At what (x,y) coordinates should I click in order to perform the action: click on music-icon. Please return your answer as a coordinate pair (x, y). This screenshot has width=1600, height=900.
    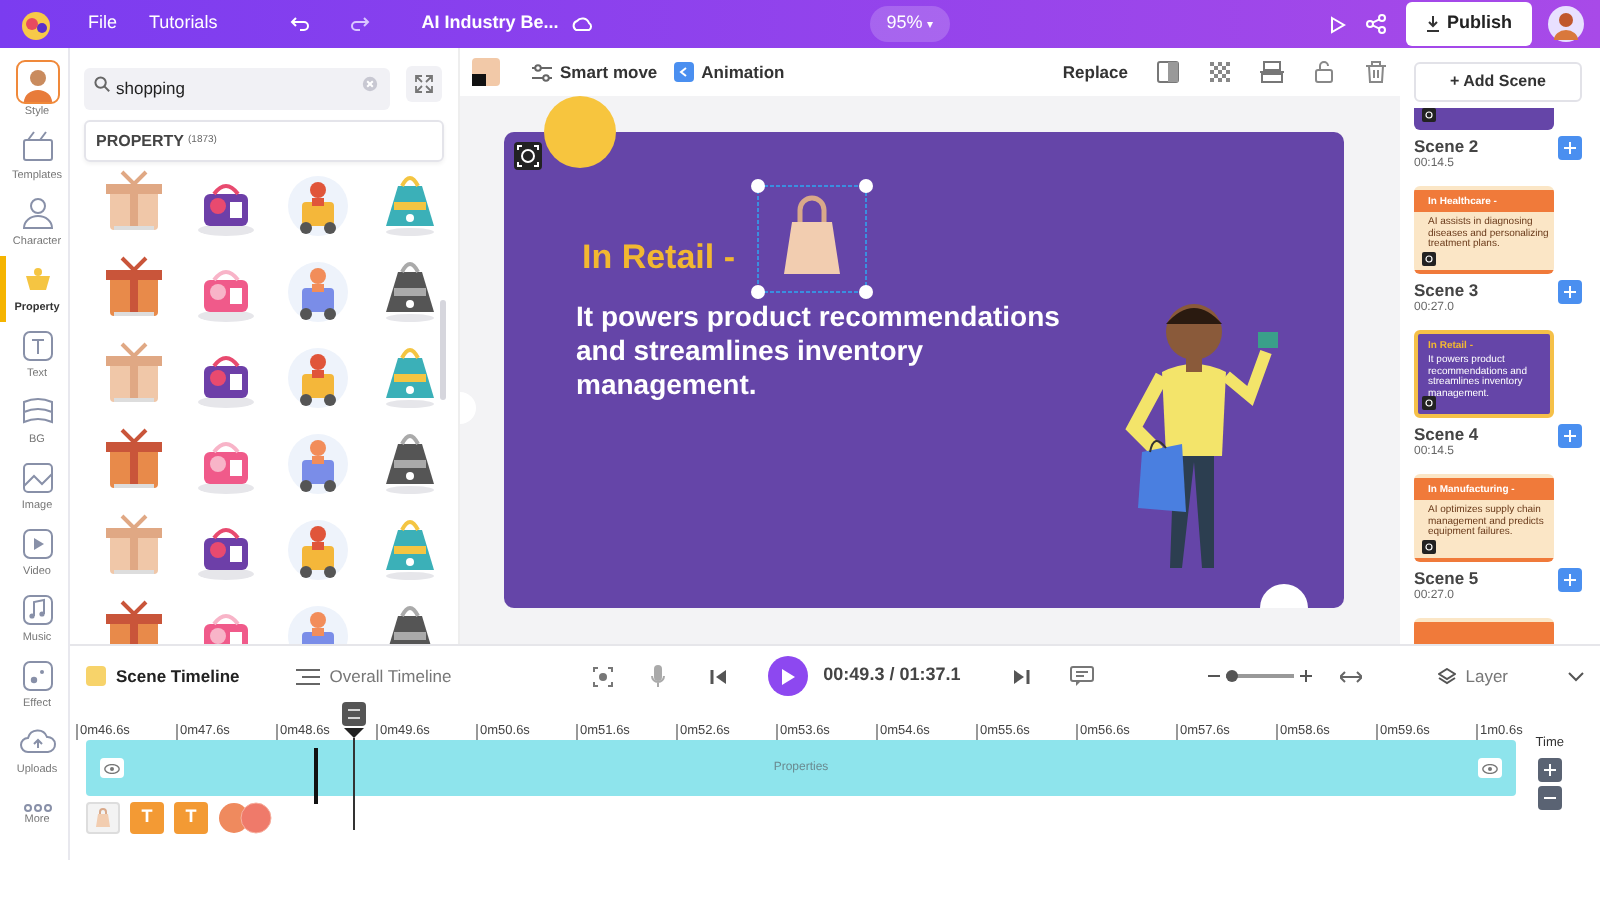
    Looking at the image, I should click on (37, 610).